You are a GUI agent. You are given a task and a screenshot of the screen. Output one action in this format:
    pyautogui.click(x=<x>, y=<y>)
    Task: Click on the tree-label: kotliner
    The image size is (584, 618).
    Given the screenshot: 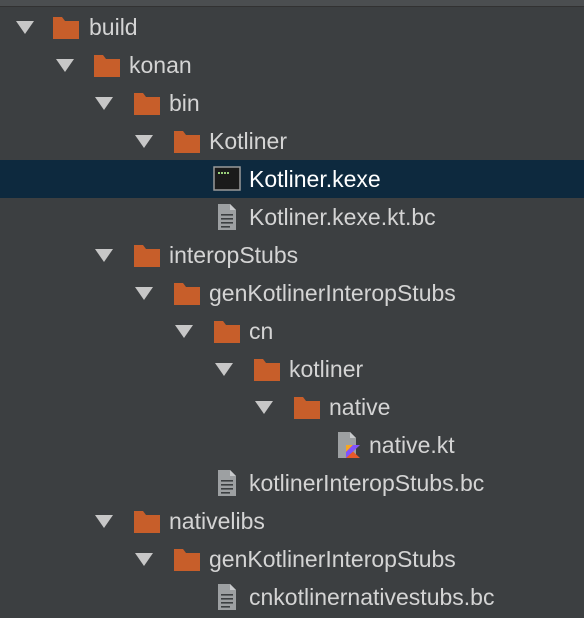 What is the action you would take?
    pyautogui.click(x=326, y=369)
    